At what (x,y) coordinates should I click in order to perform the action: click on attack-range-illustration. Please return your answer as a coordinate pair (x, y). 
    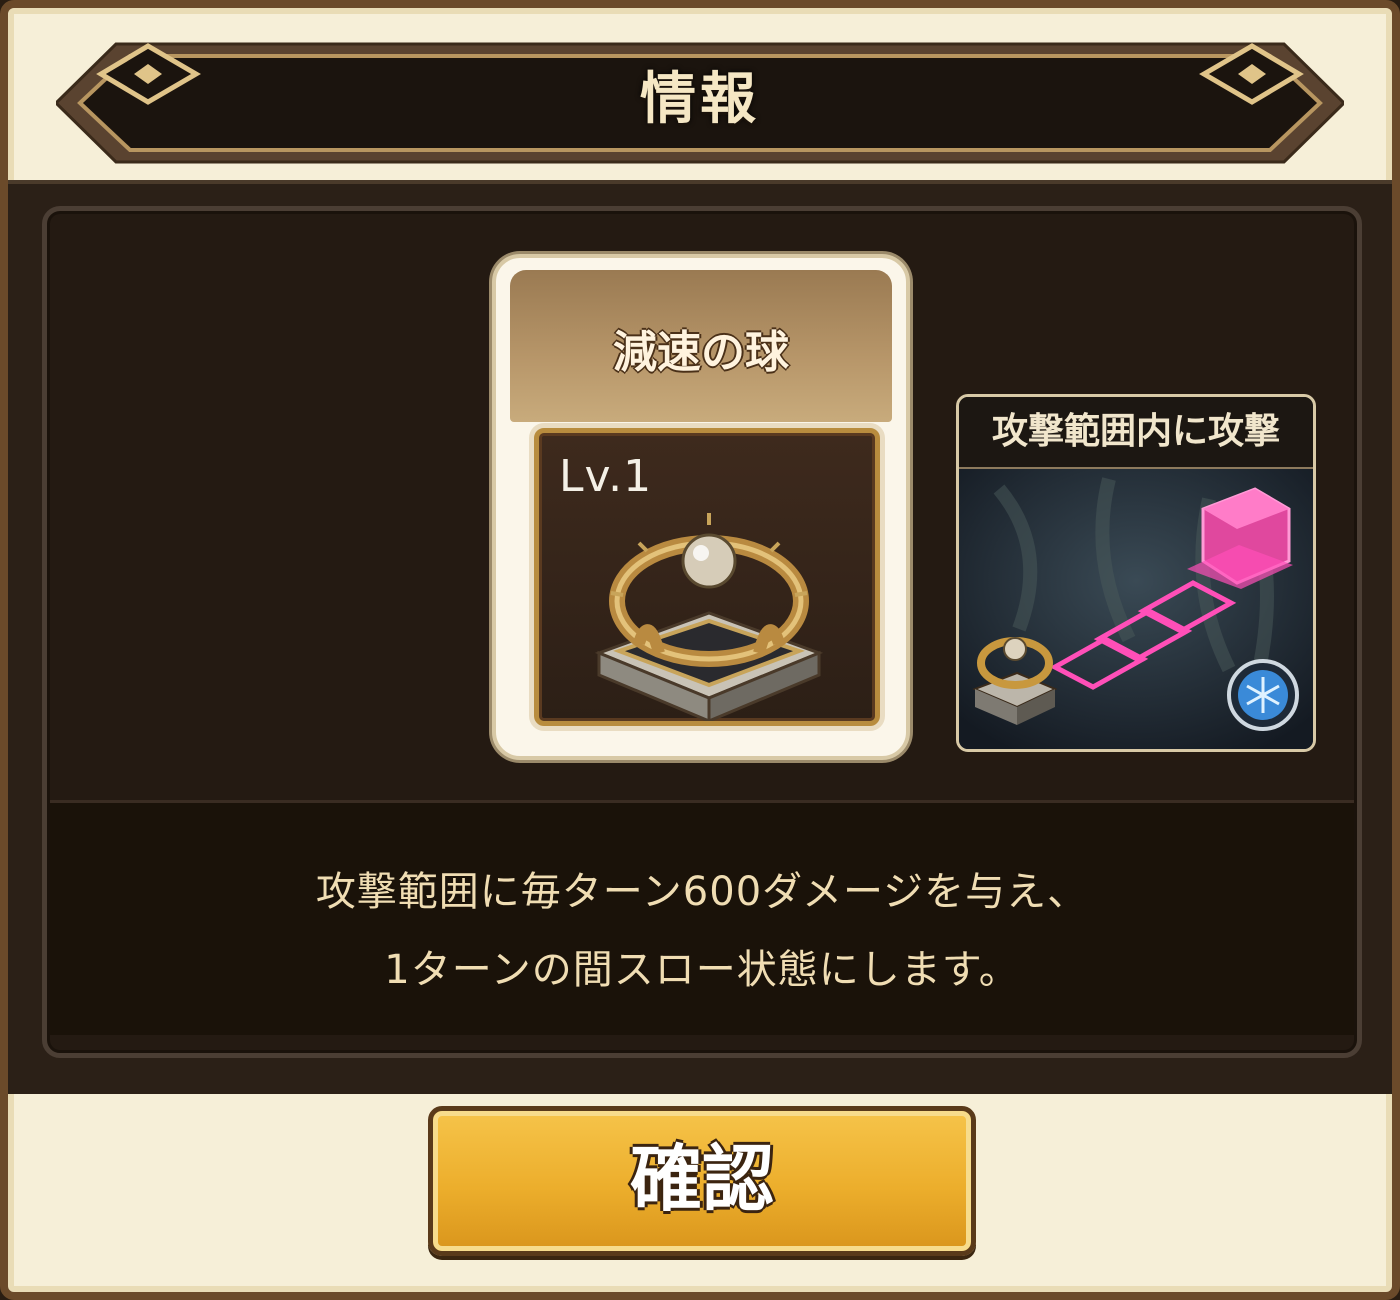
    Looking at the image, I should click on (1136, 609).